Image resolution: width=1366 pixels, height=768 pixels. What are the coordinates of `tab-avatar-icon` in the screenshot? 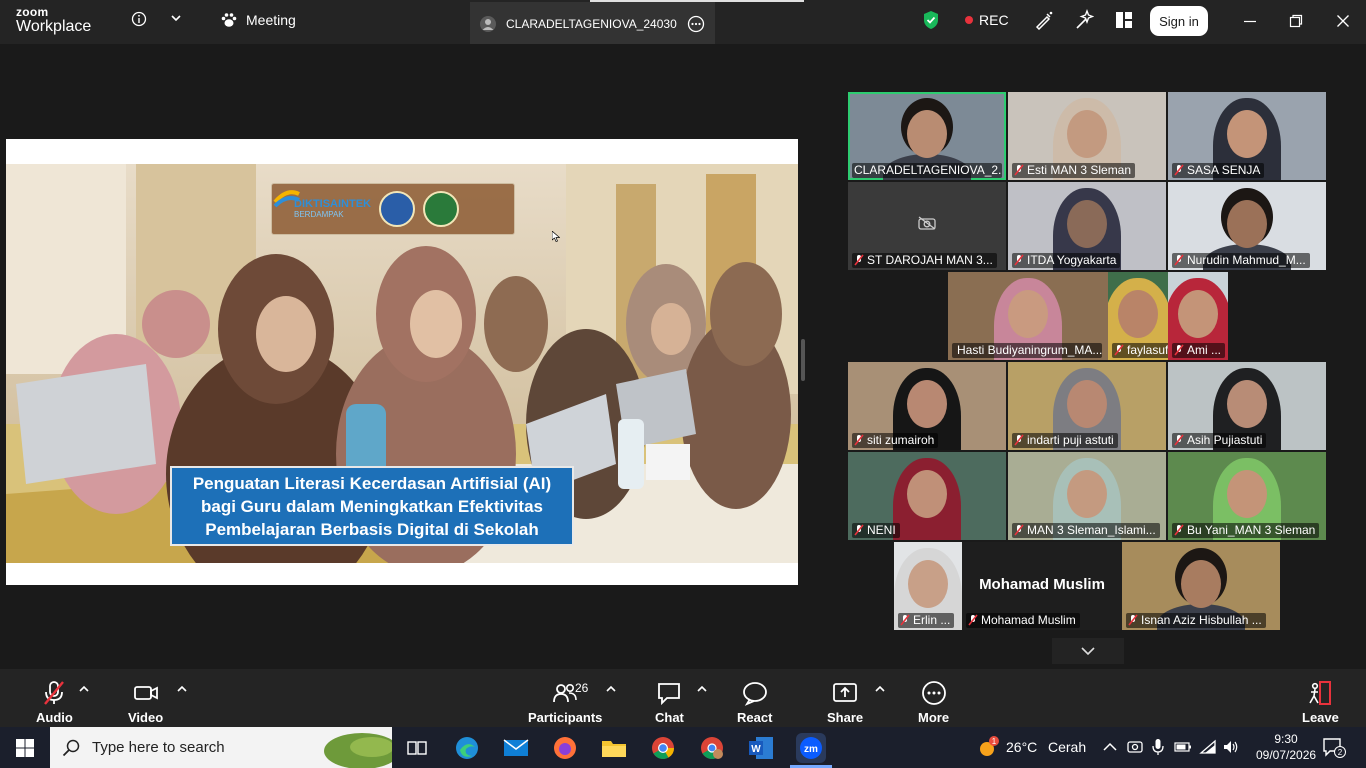 It's located at (488, 24).